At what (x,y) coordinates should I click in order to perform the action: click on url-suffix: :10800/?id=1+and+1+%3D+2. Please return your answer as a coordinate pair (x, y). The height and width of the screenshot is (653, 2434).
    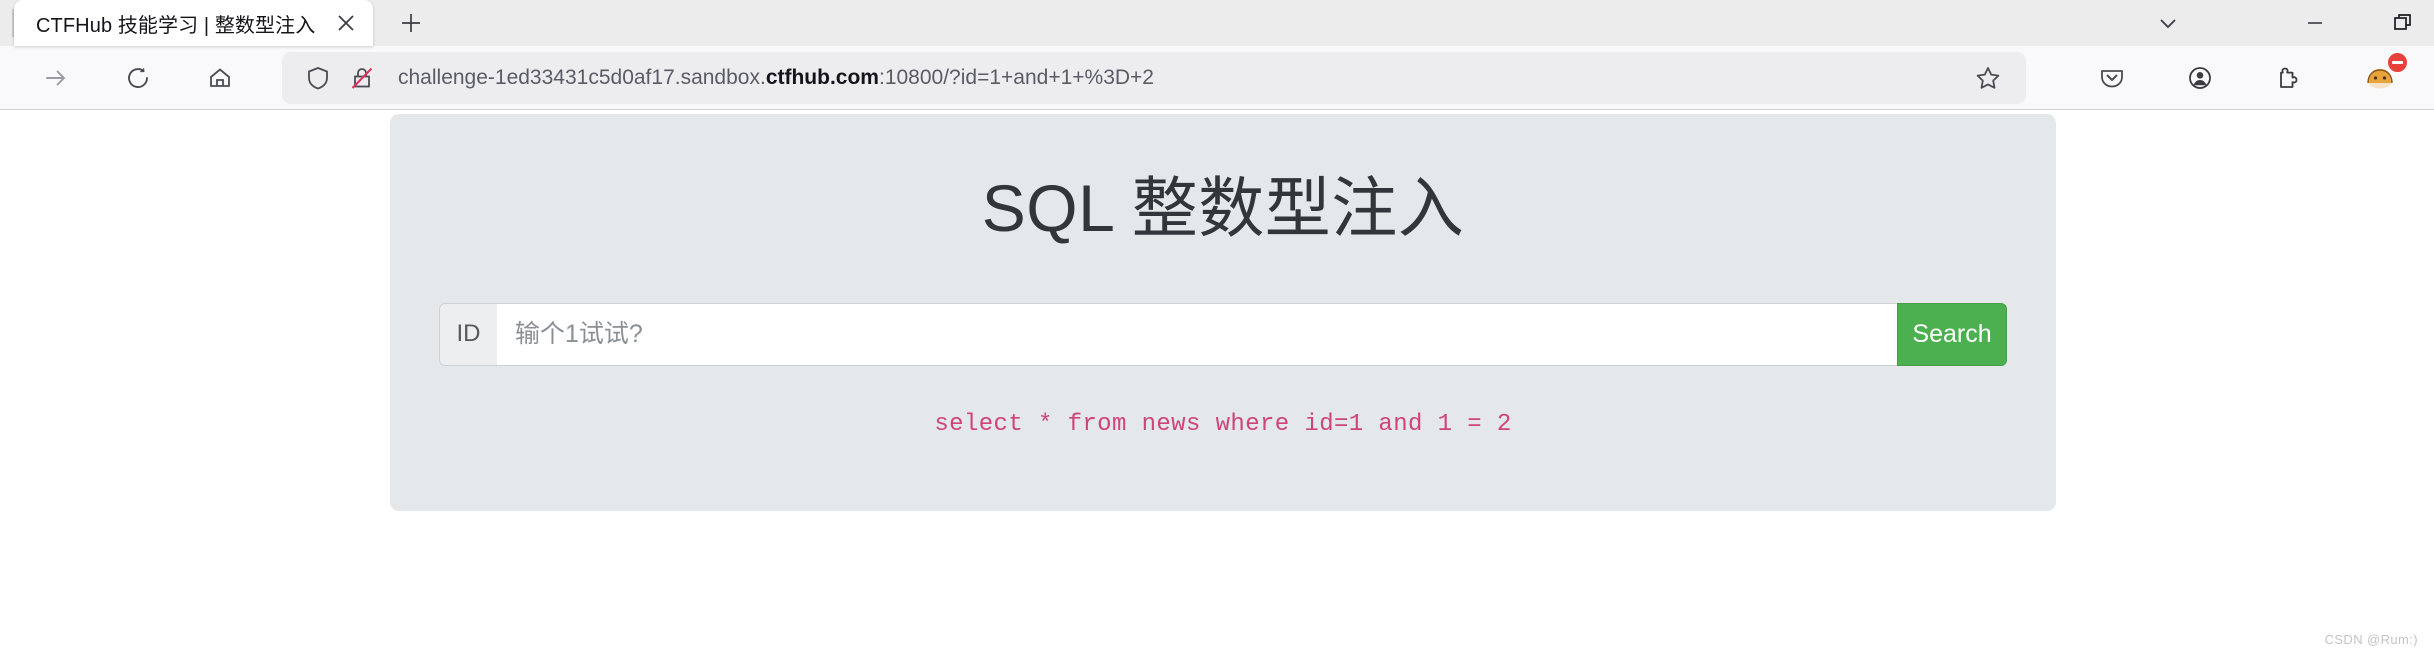
    Looking at the image, I should click on (1016, 77).